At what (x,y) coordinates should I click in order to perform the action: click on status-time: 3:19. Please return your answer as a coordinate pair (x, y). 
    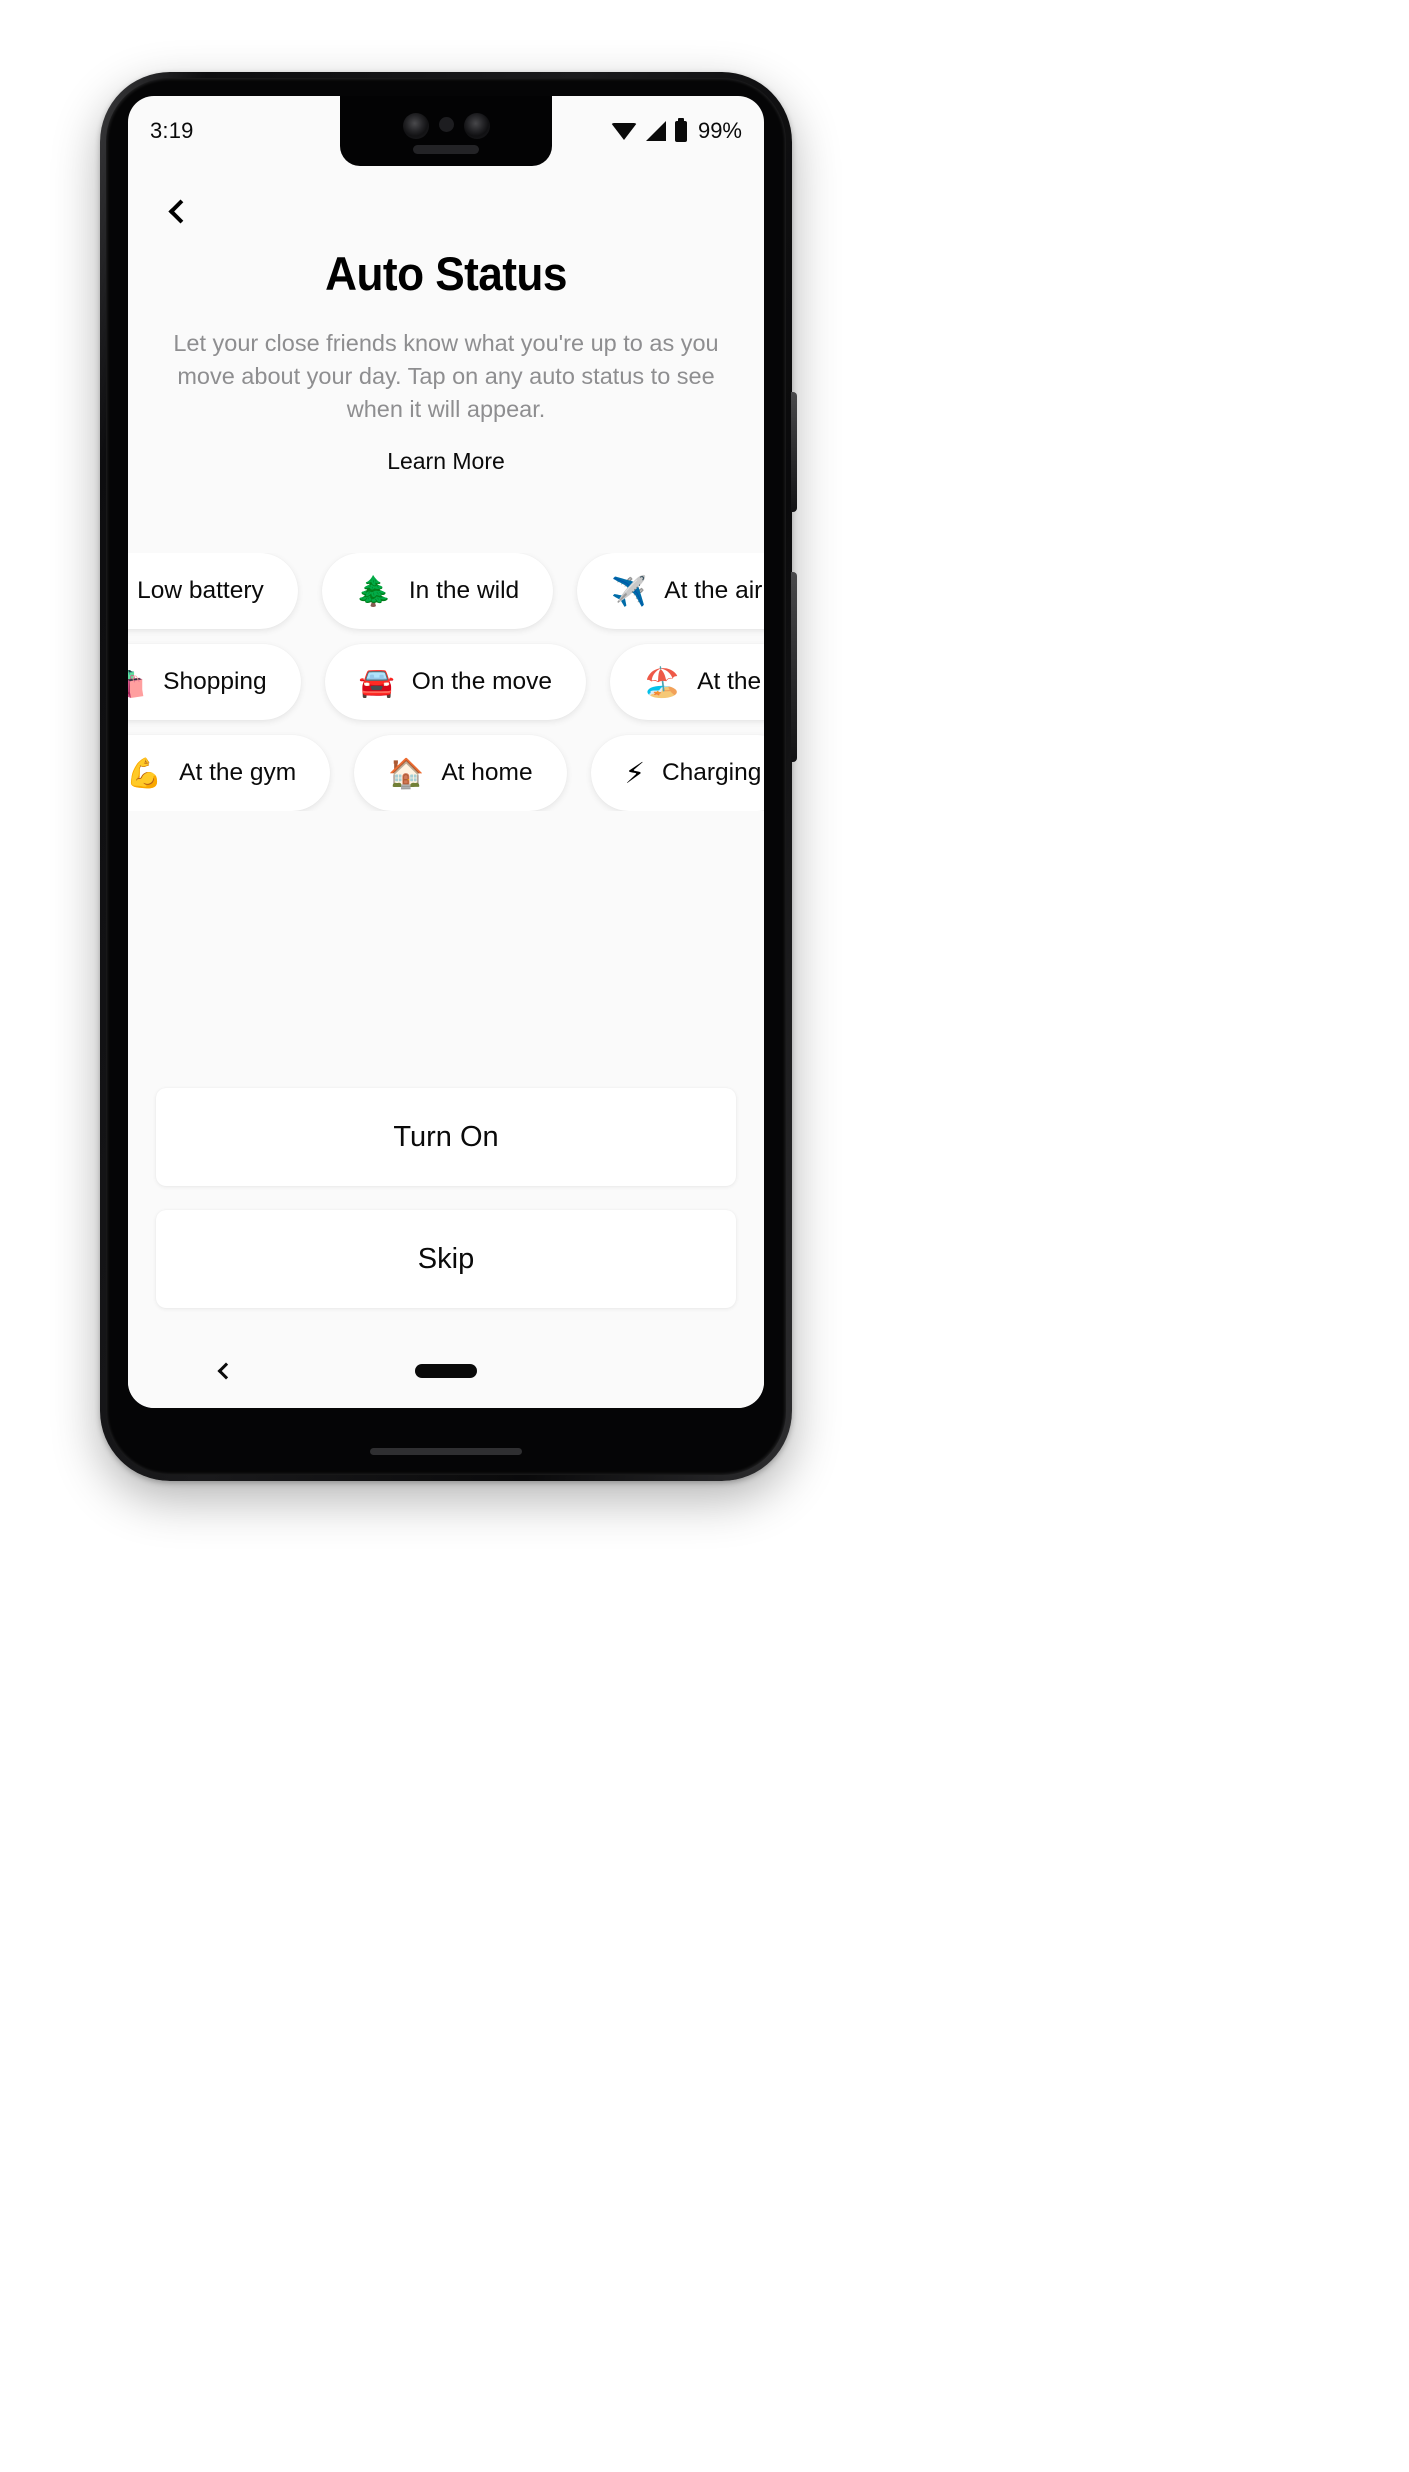
    Looking at the image, I should click on (172, 130).